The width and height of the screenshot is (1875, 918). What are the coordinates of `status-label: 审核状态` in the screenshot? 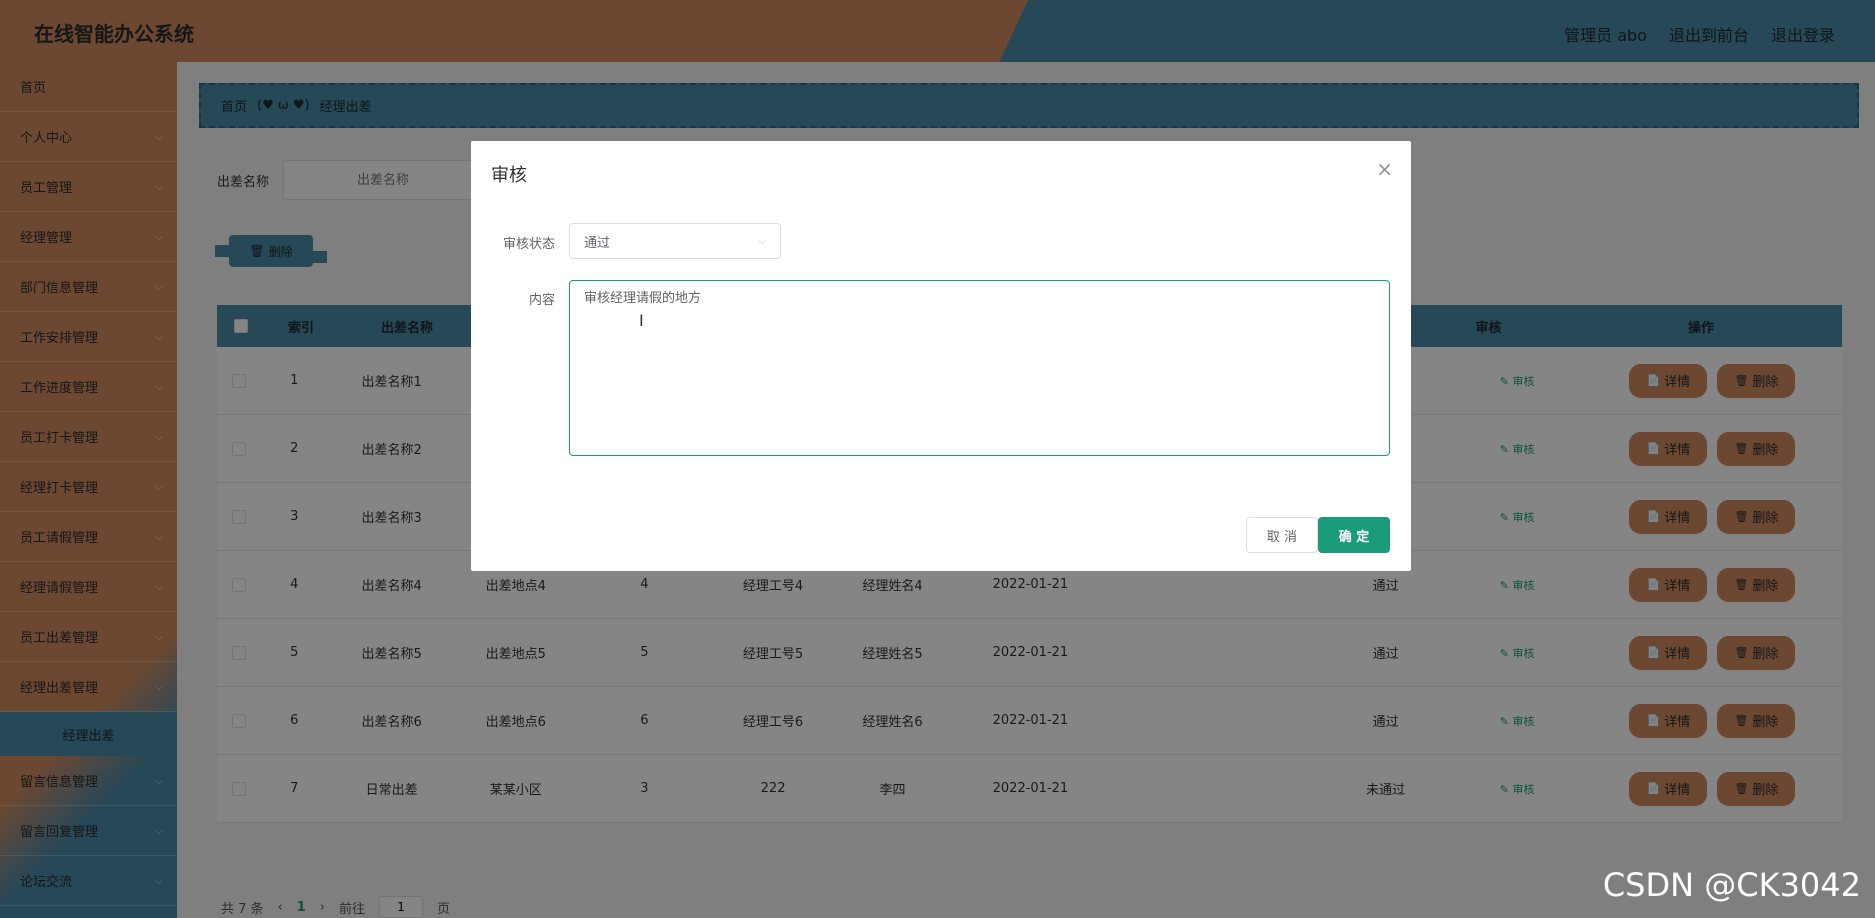 It's located at (529, 244).